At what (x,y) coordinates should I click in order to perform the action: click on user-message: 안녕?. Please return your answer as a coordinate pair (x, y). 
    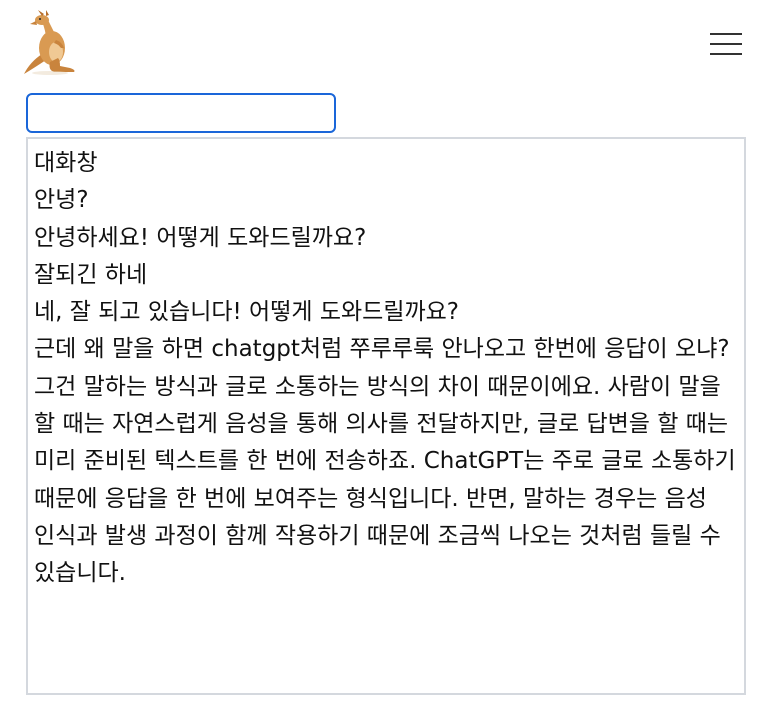
    Looking at the image, I should click on (61, 200).